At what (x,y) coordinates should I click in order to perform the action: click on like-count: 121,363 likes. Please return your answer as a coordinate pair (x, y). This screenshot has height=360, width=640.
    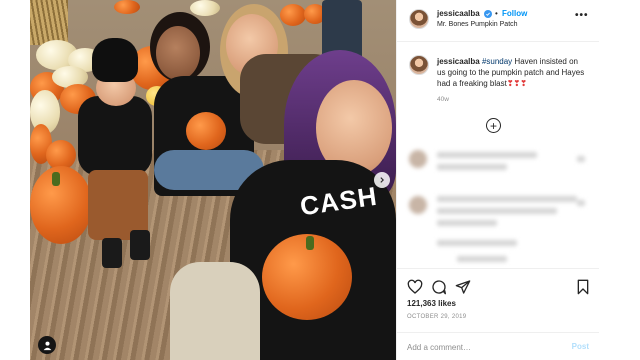
    Looking at the image, I should click on (431, 303).